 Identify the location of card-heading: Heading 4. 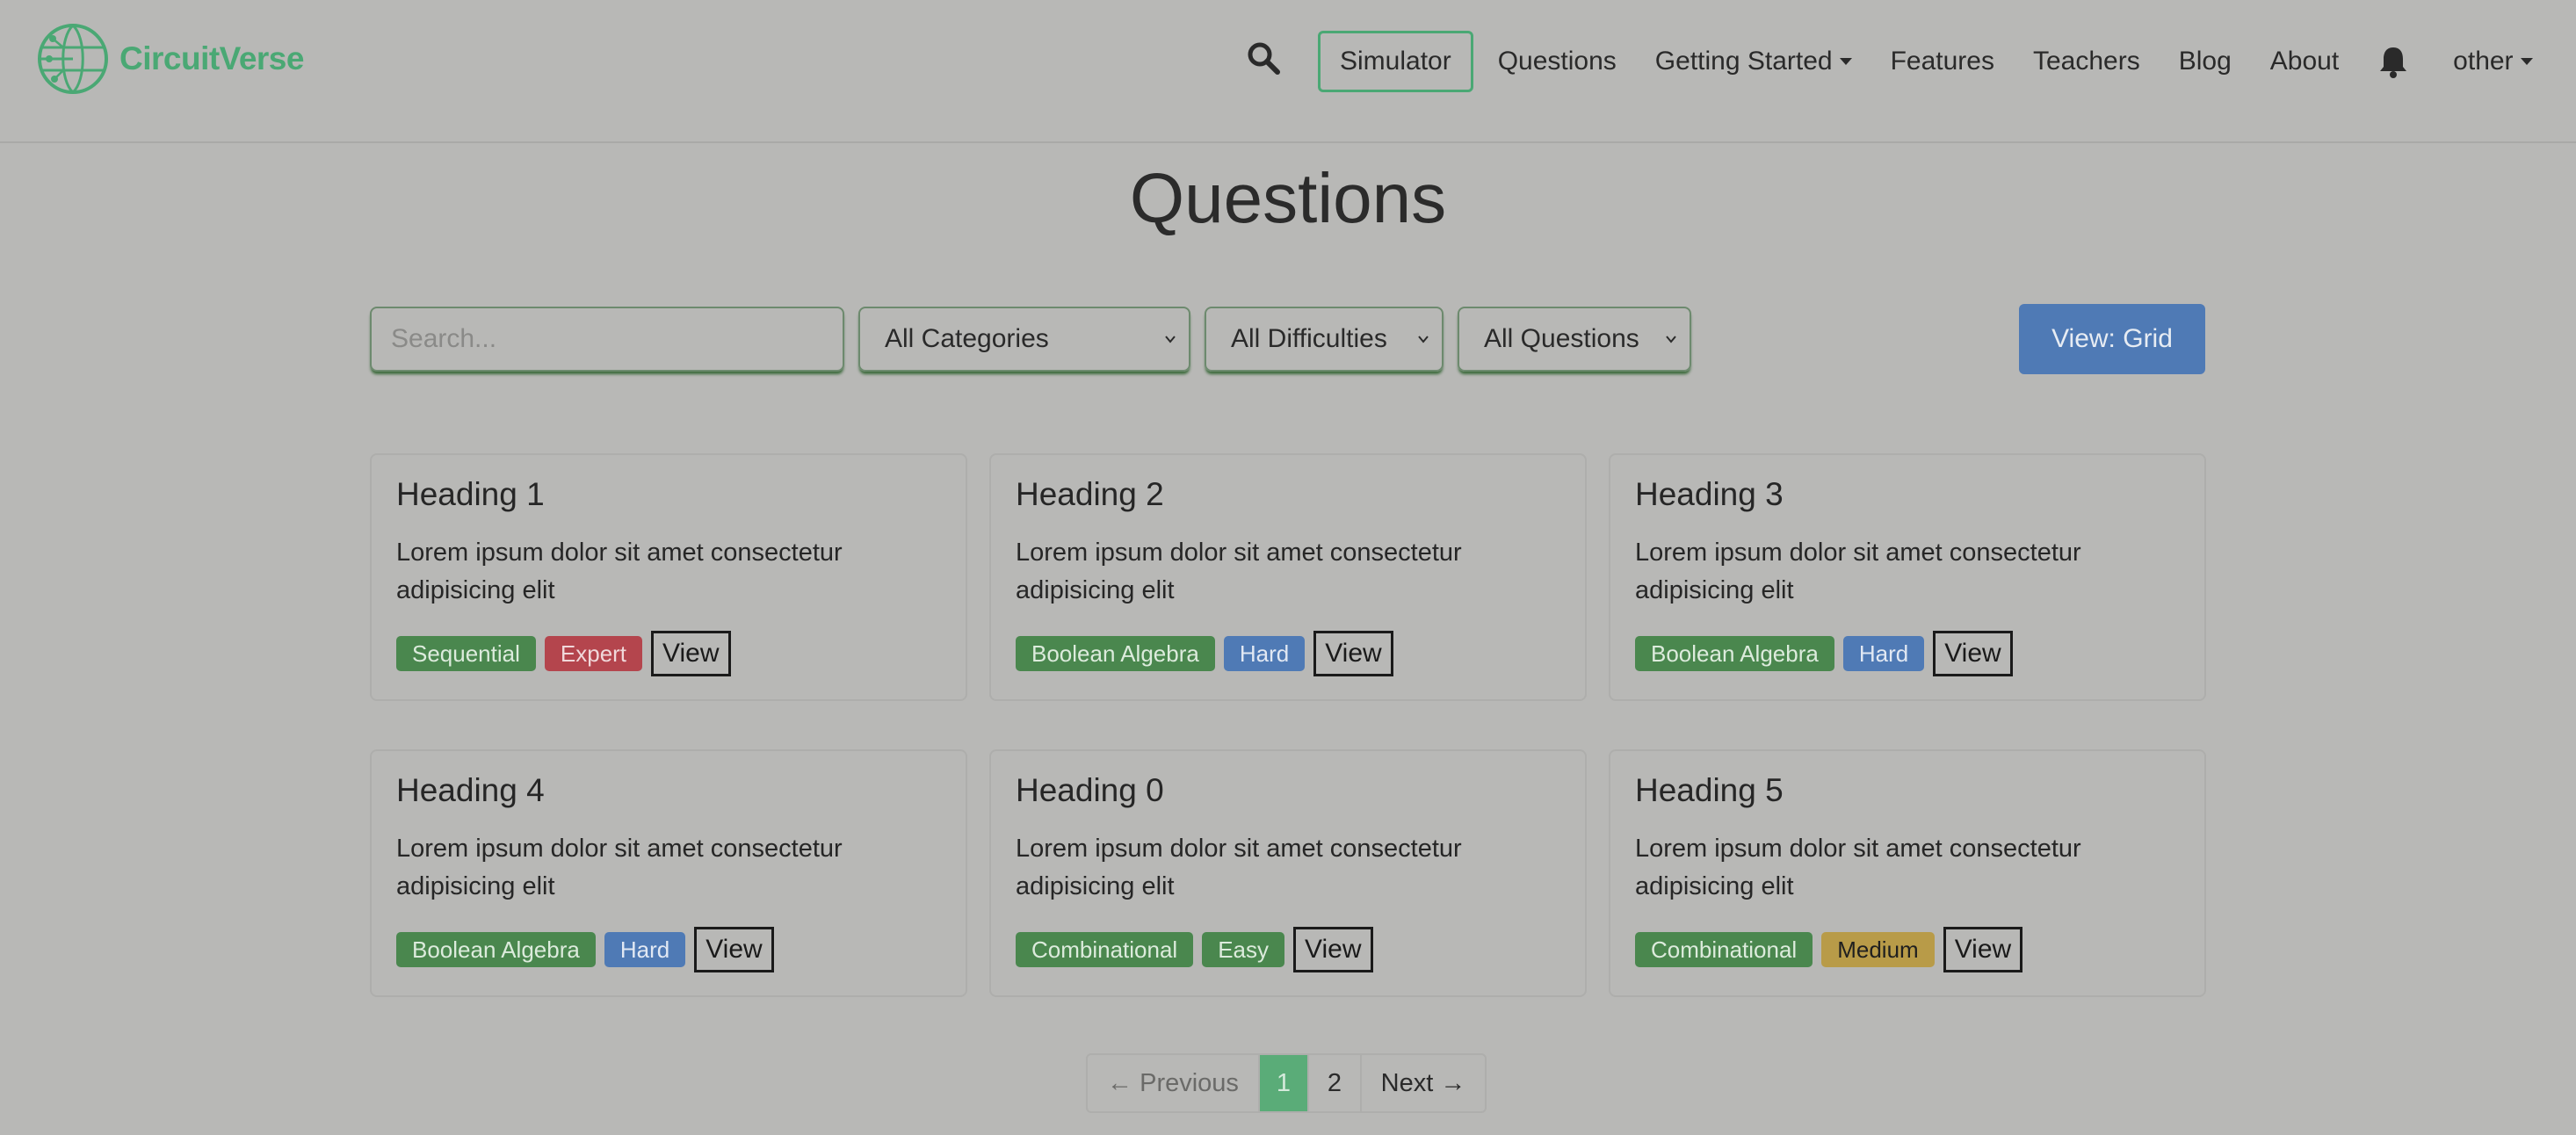
(470, 790).